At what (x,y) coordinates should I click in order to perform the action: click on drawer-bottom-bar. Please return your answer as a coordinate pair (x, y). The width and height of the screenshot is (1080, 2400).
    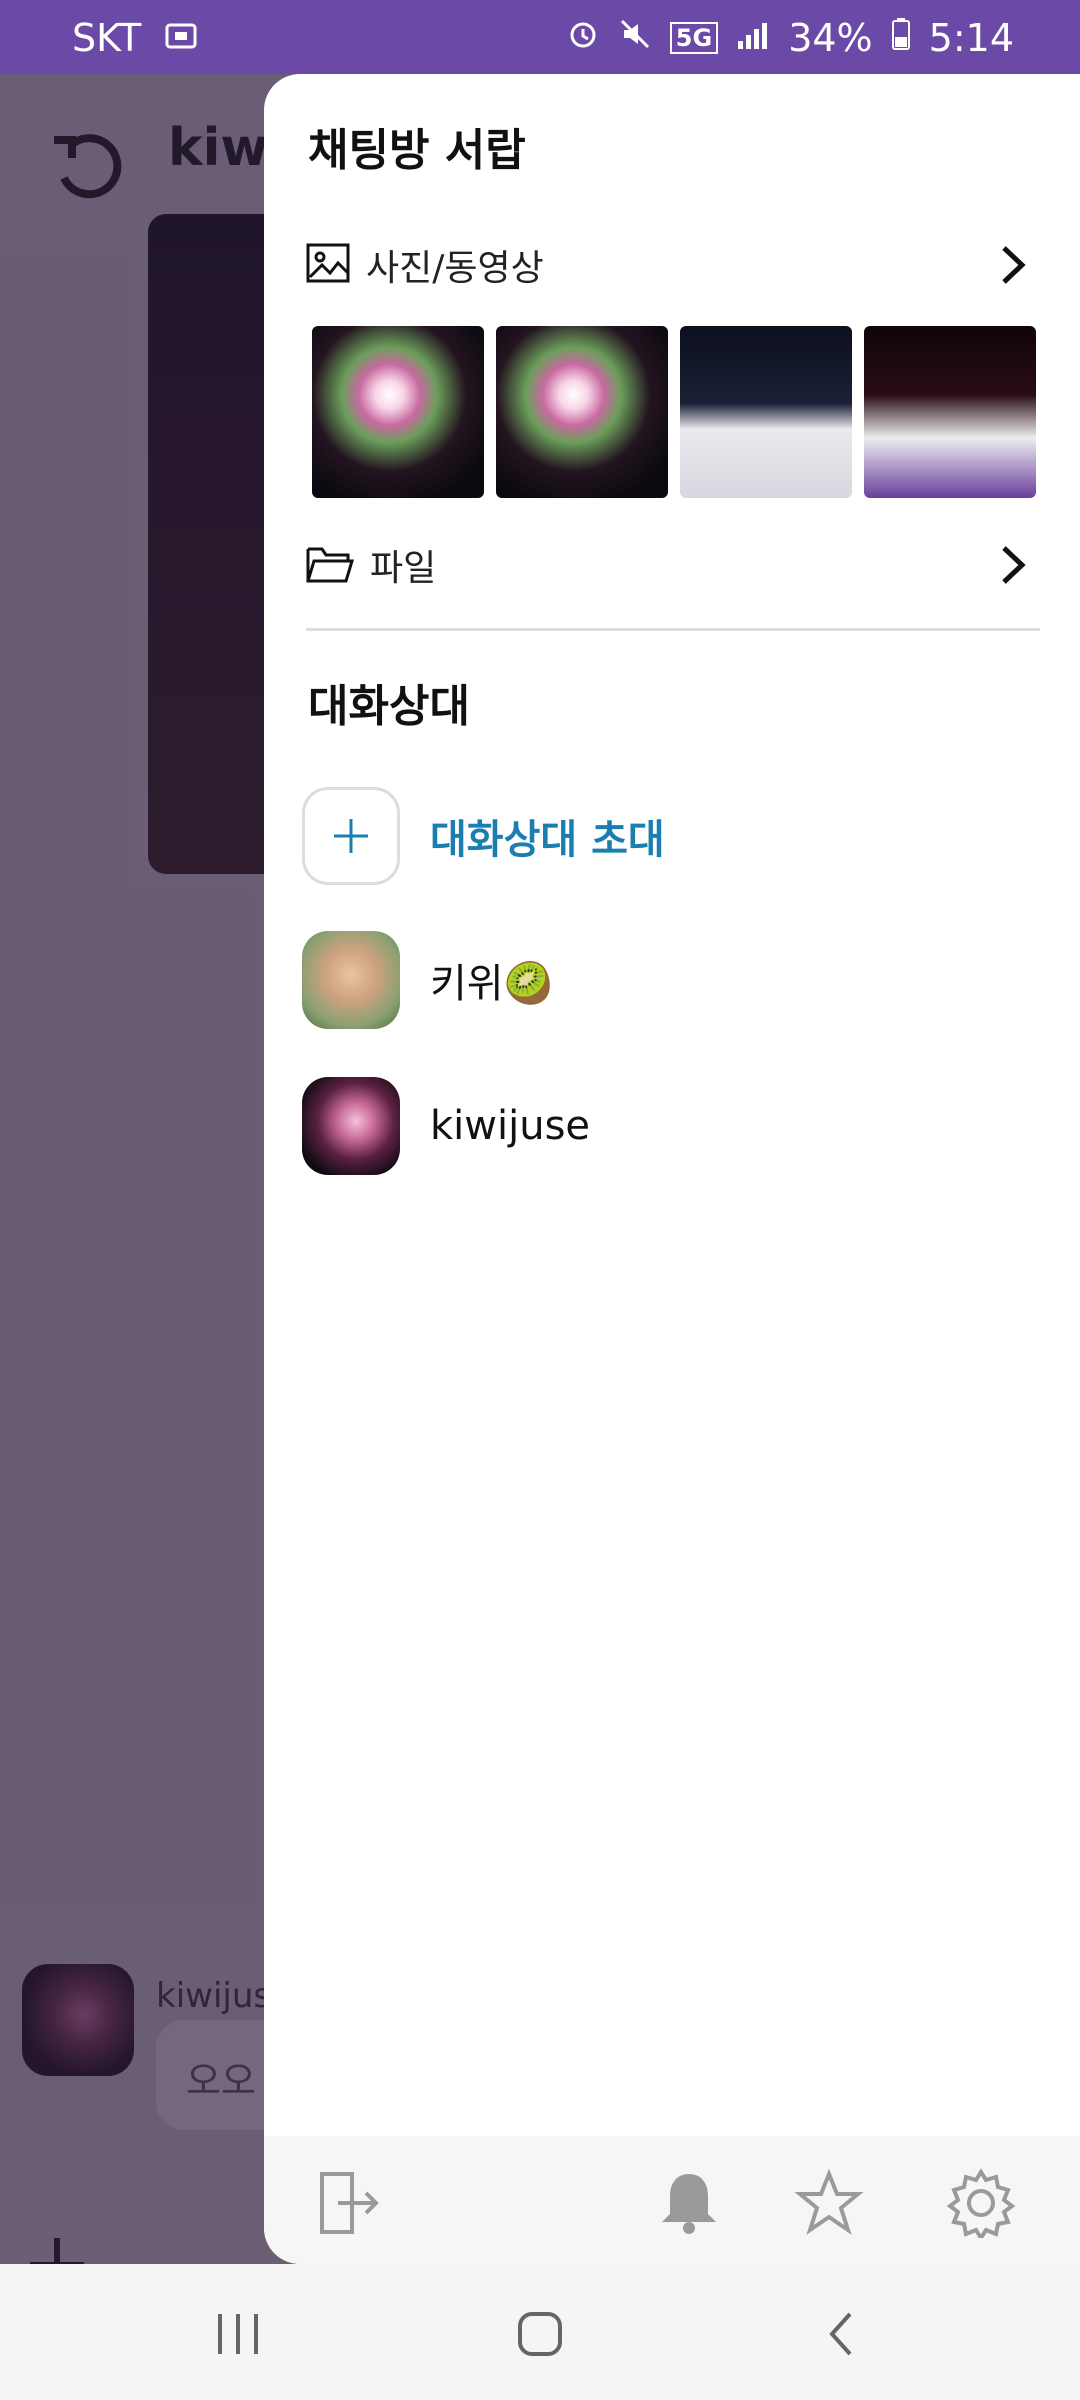
    Looking at the image, I should click on (672, 2200).